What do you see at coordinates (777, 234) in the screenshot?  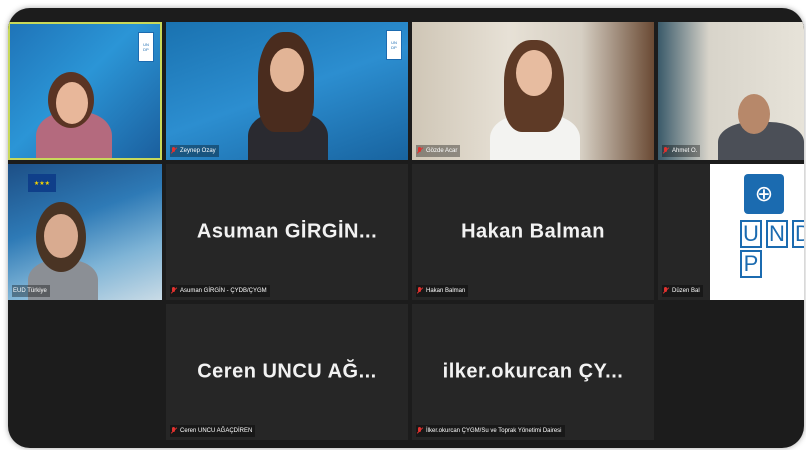 I see `undp-letter: N` at bounding box center [777, 234].